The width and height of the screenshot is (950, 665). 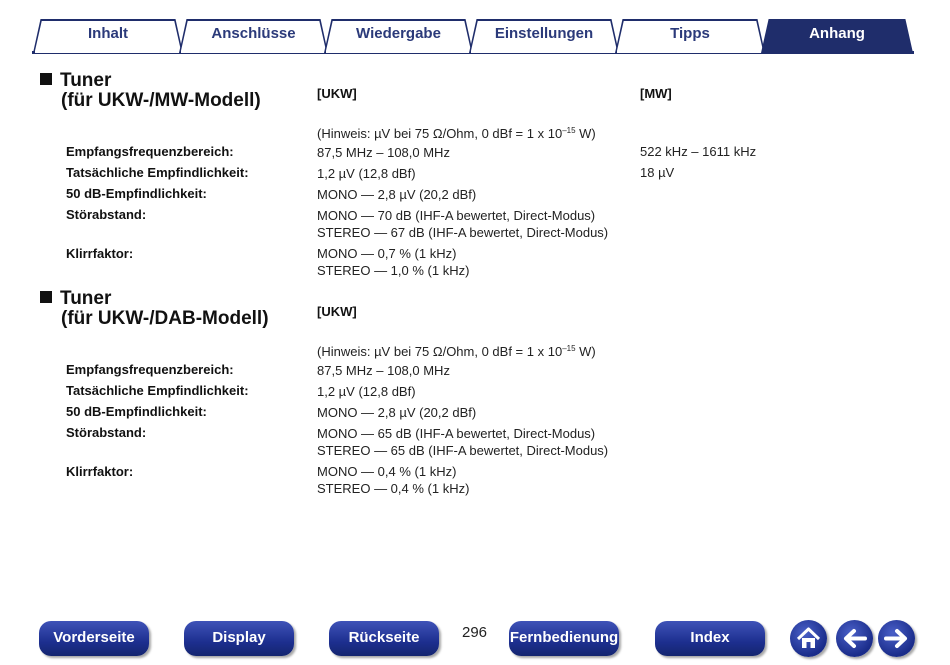 I want to click on tab-label: Wiedergabe, so click(x=398, y=33).